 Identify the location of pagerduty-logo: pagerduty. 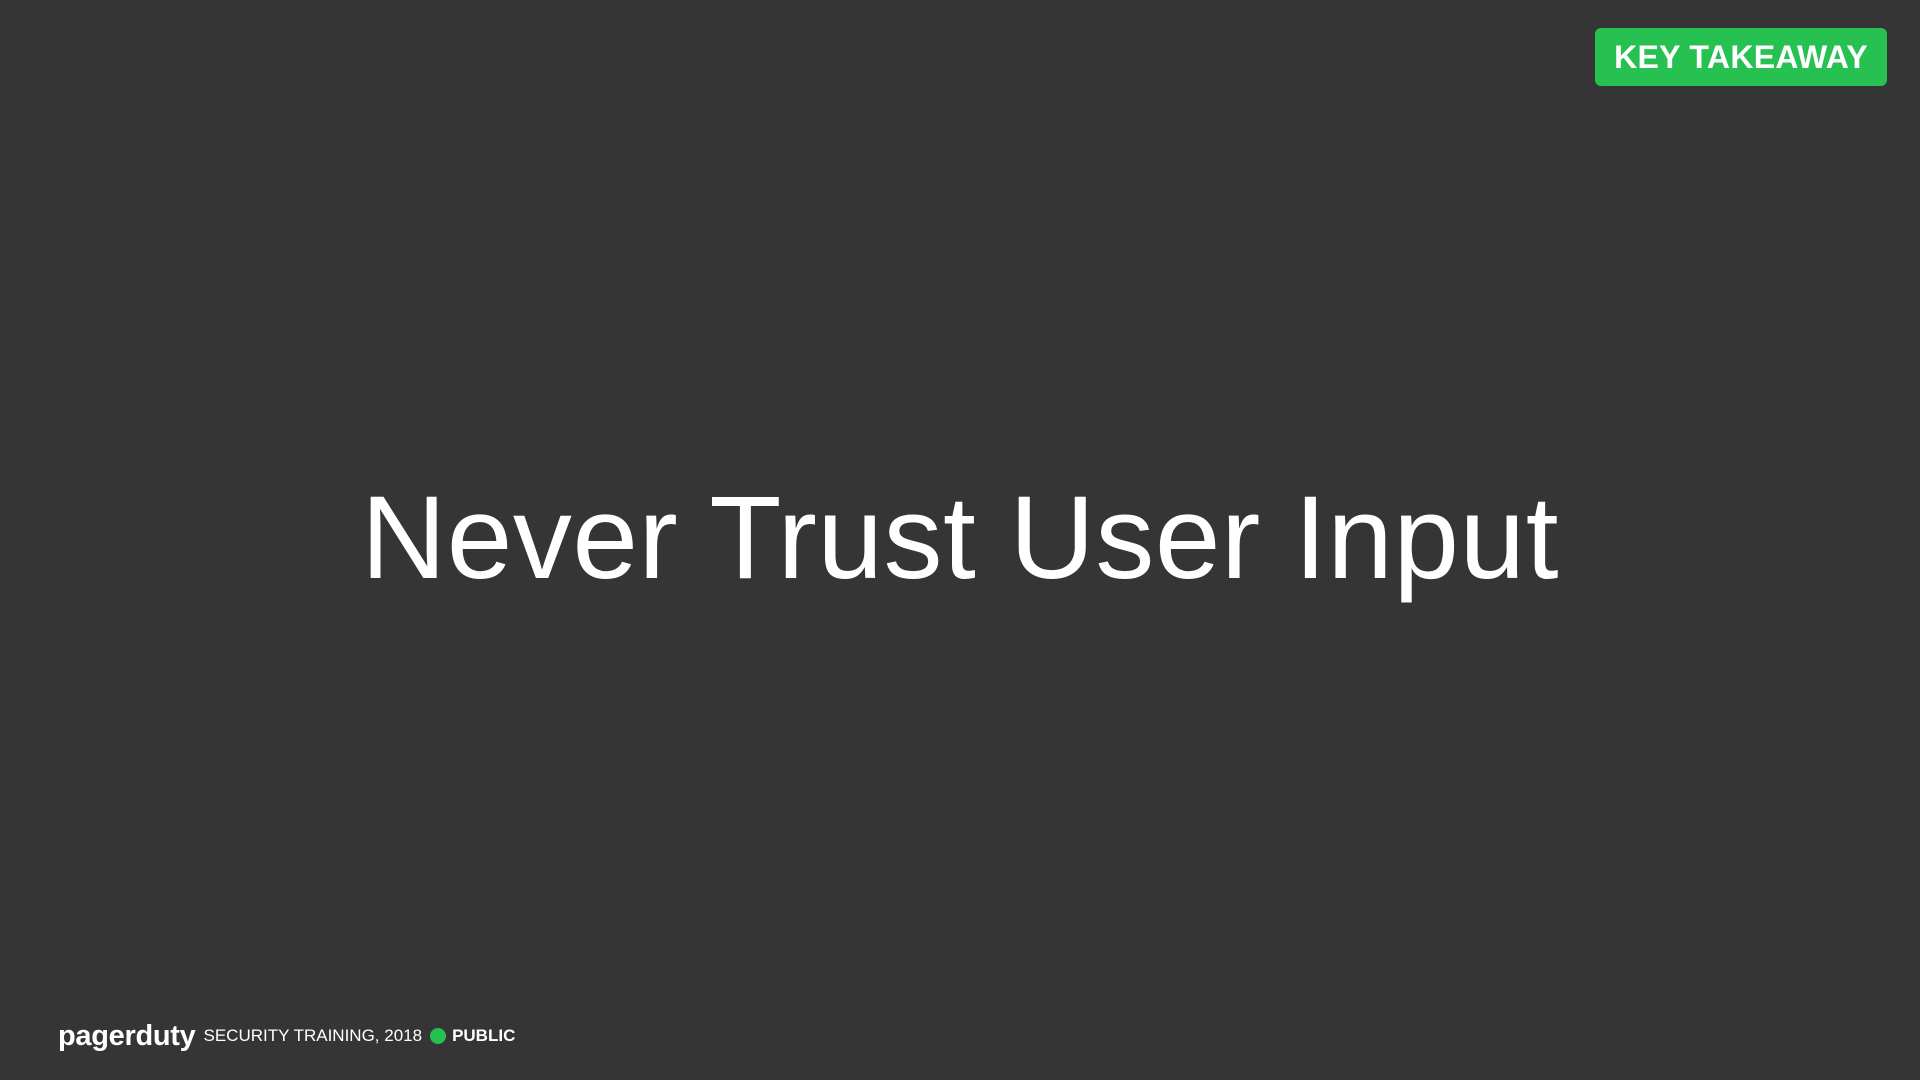
(127, 1036).